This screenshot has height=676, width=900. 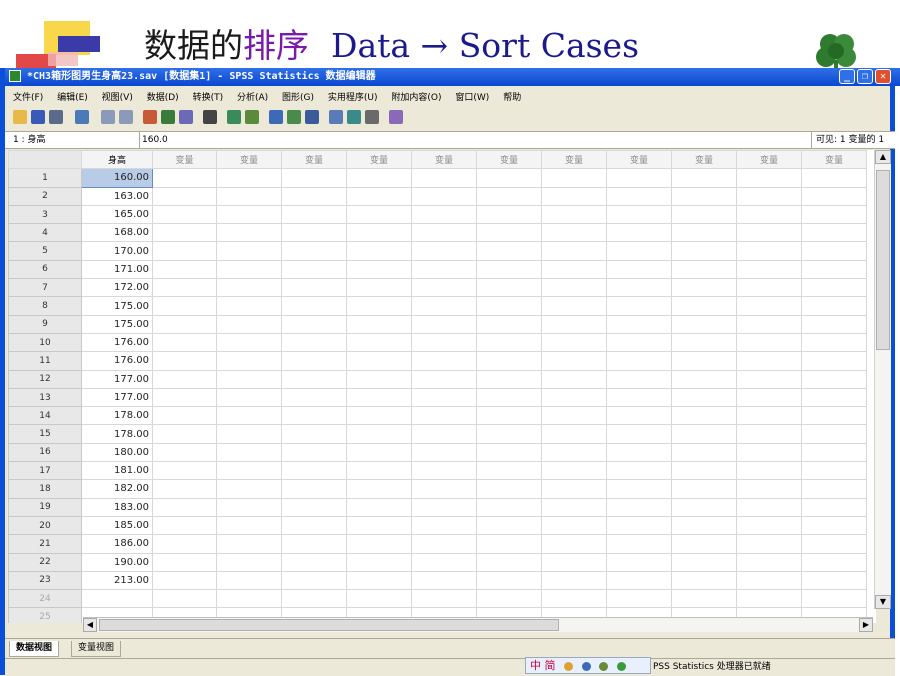 What do you see at coordinates (117, 525) in the screenshot?
I see `height-cell: 185.00` at bounding box center [117, 525].